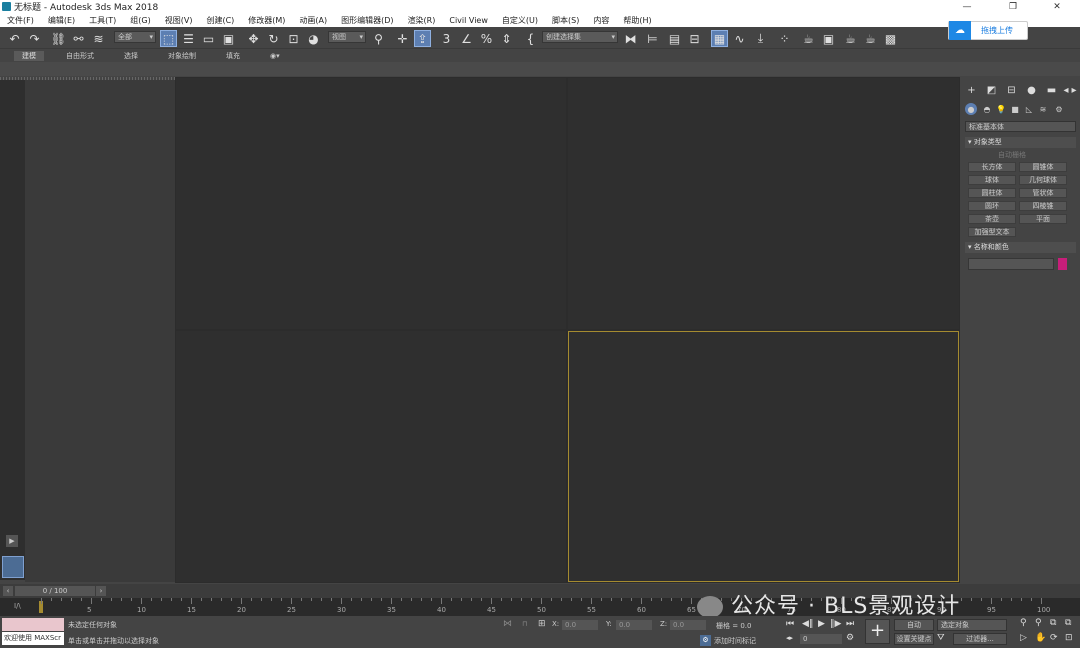  Describe the element at coordinates (688, 625) in the screenshot. I see `z-coordinate: 0.0` at that location.